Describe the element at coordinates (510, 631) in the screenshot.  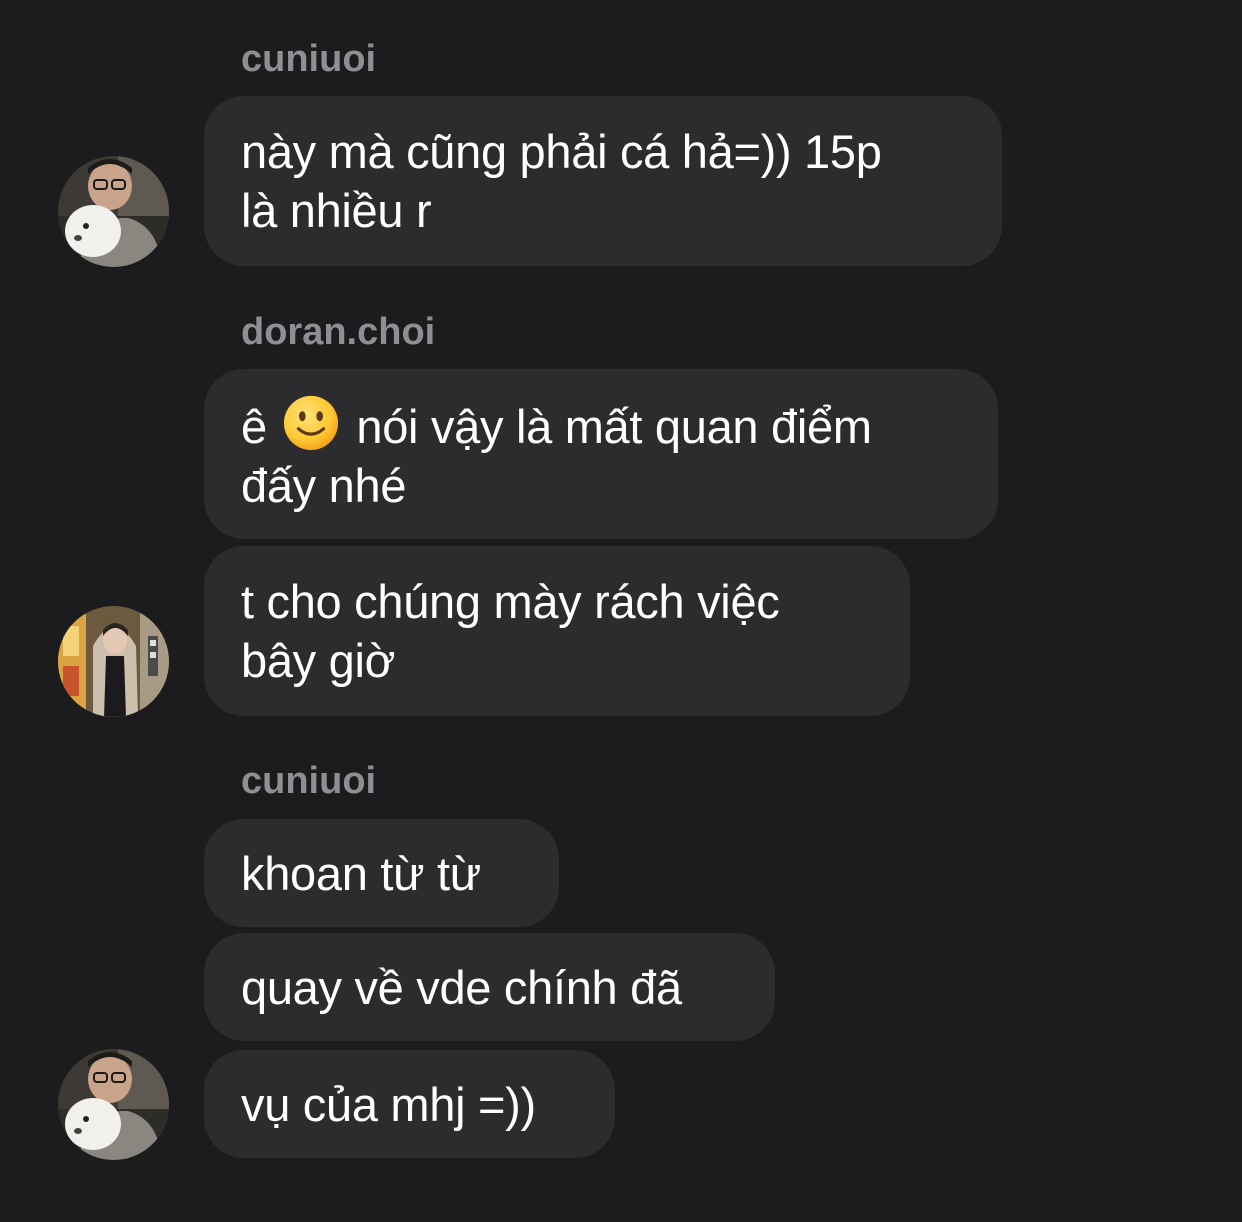
I see `message-text: t cho chúng mày rách việc bây giờ` at that location.